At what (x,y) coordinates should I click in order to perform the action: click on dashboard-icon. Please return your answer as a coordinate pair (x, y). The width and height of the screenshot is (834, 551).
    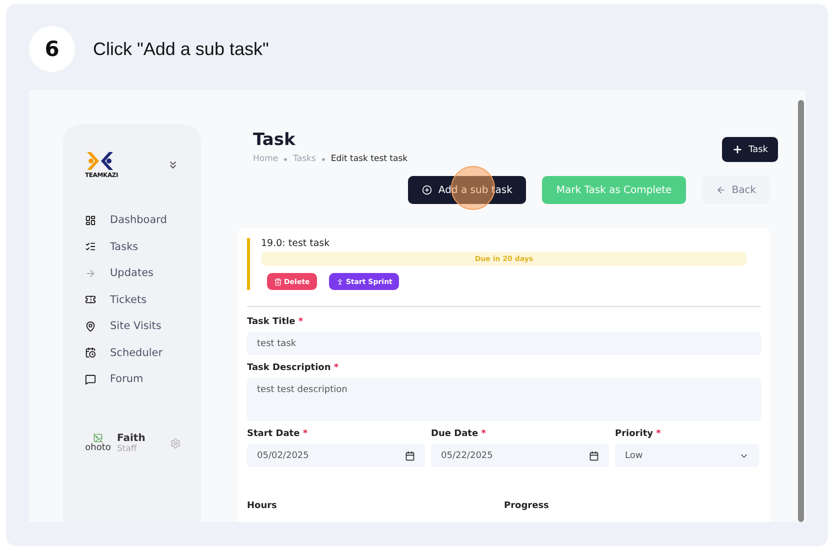
    Looking at the image, I should click on (90, 220).